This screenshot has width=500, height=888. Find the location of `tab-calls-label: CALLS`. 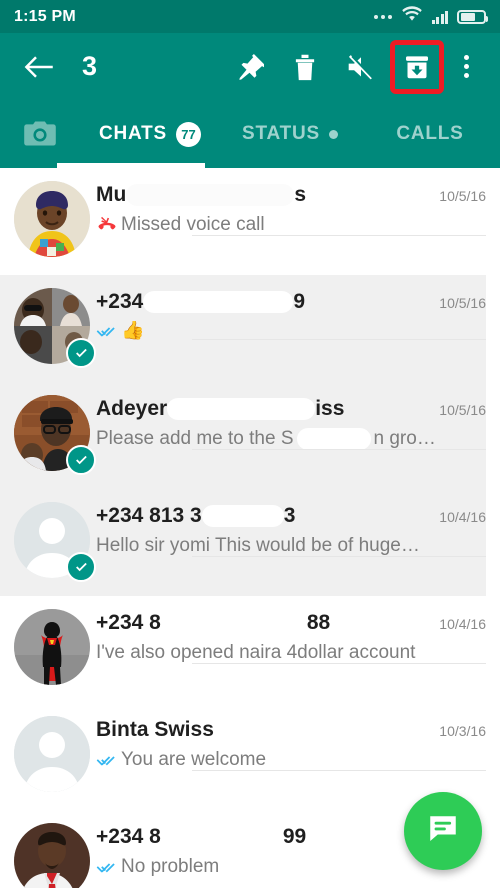

tab-calls-label: CALLS is located at coordinates (430, 133).